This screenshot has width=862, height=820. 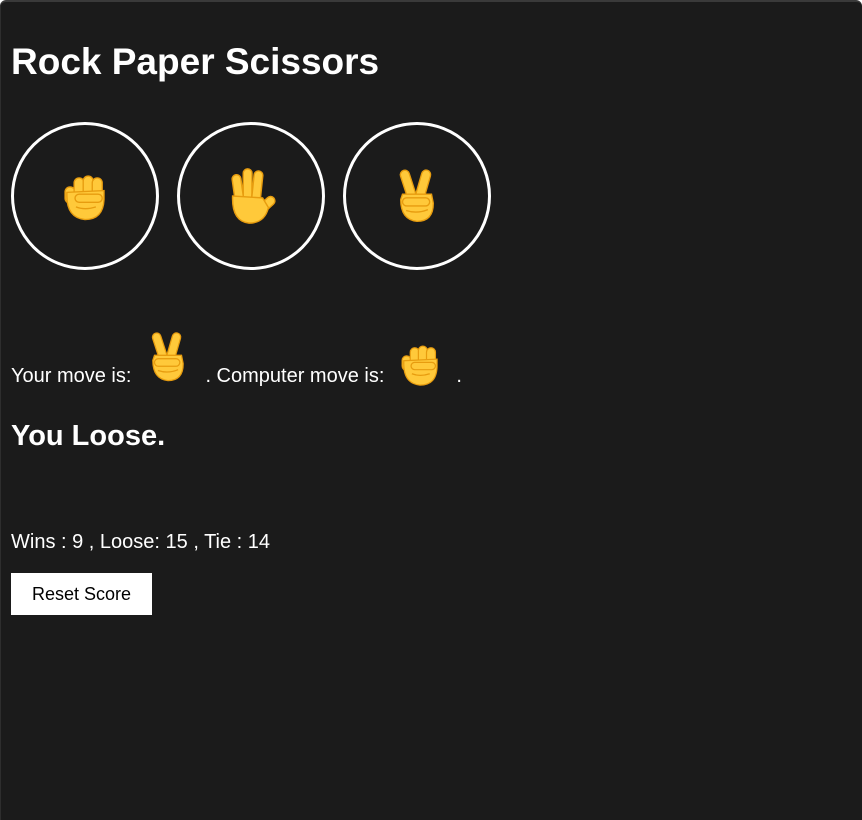 What do you see at coordinates (88, 436) in the screenshot?
I see `outcome-text: You Loose.` at bounding box center [88, 436].